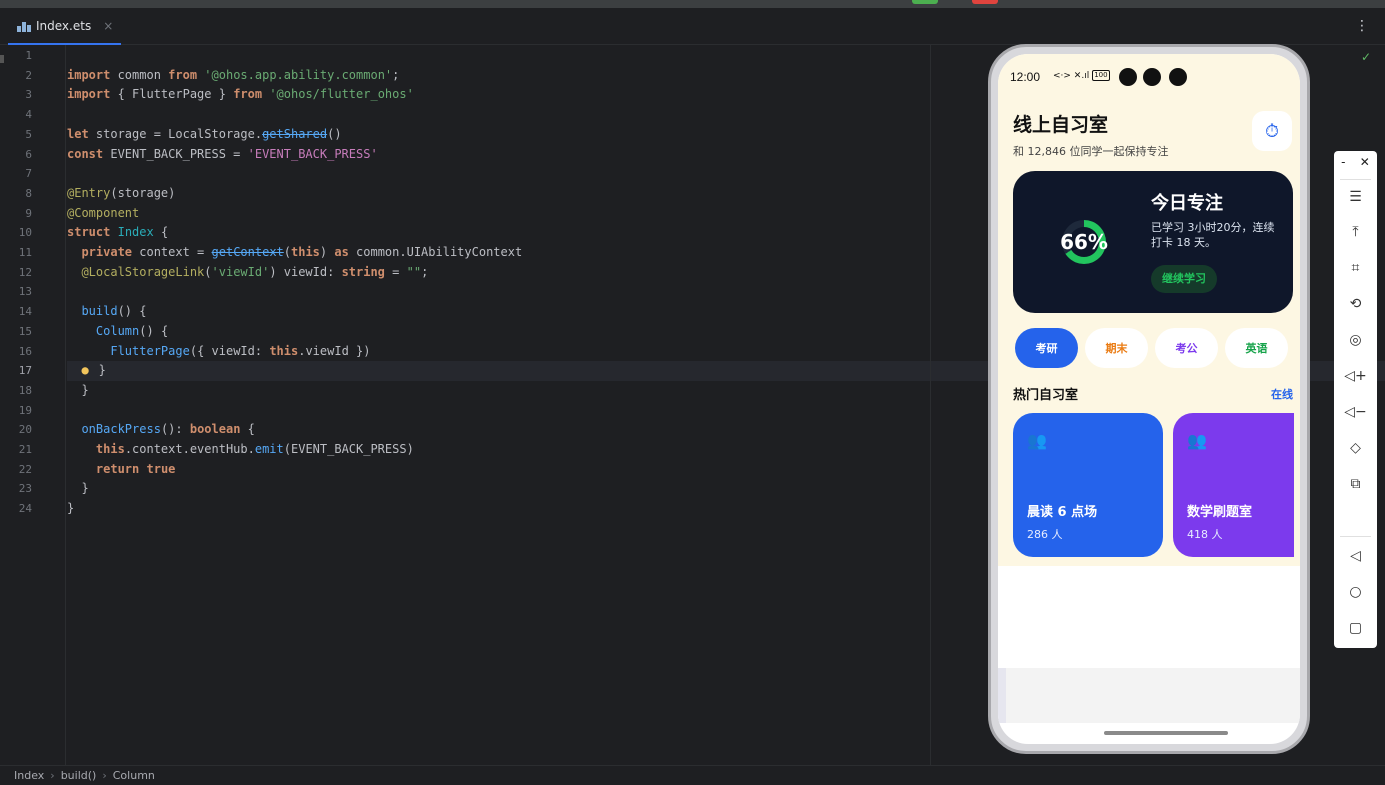 This screenshot has height=785, width=1385. I want to click on crop-icon: ⌗, so click(1355, 268).